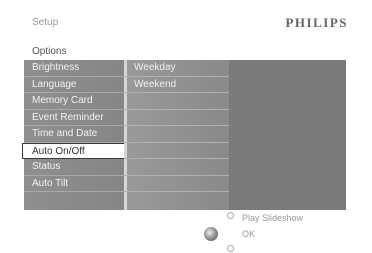 Image resolution: width=372 pixels, height=253 pixels. Describe the element at coordinates (273, 218) in the screenshot. I see `play-slideshow-hint: Play Slideshow` at that location.